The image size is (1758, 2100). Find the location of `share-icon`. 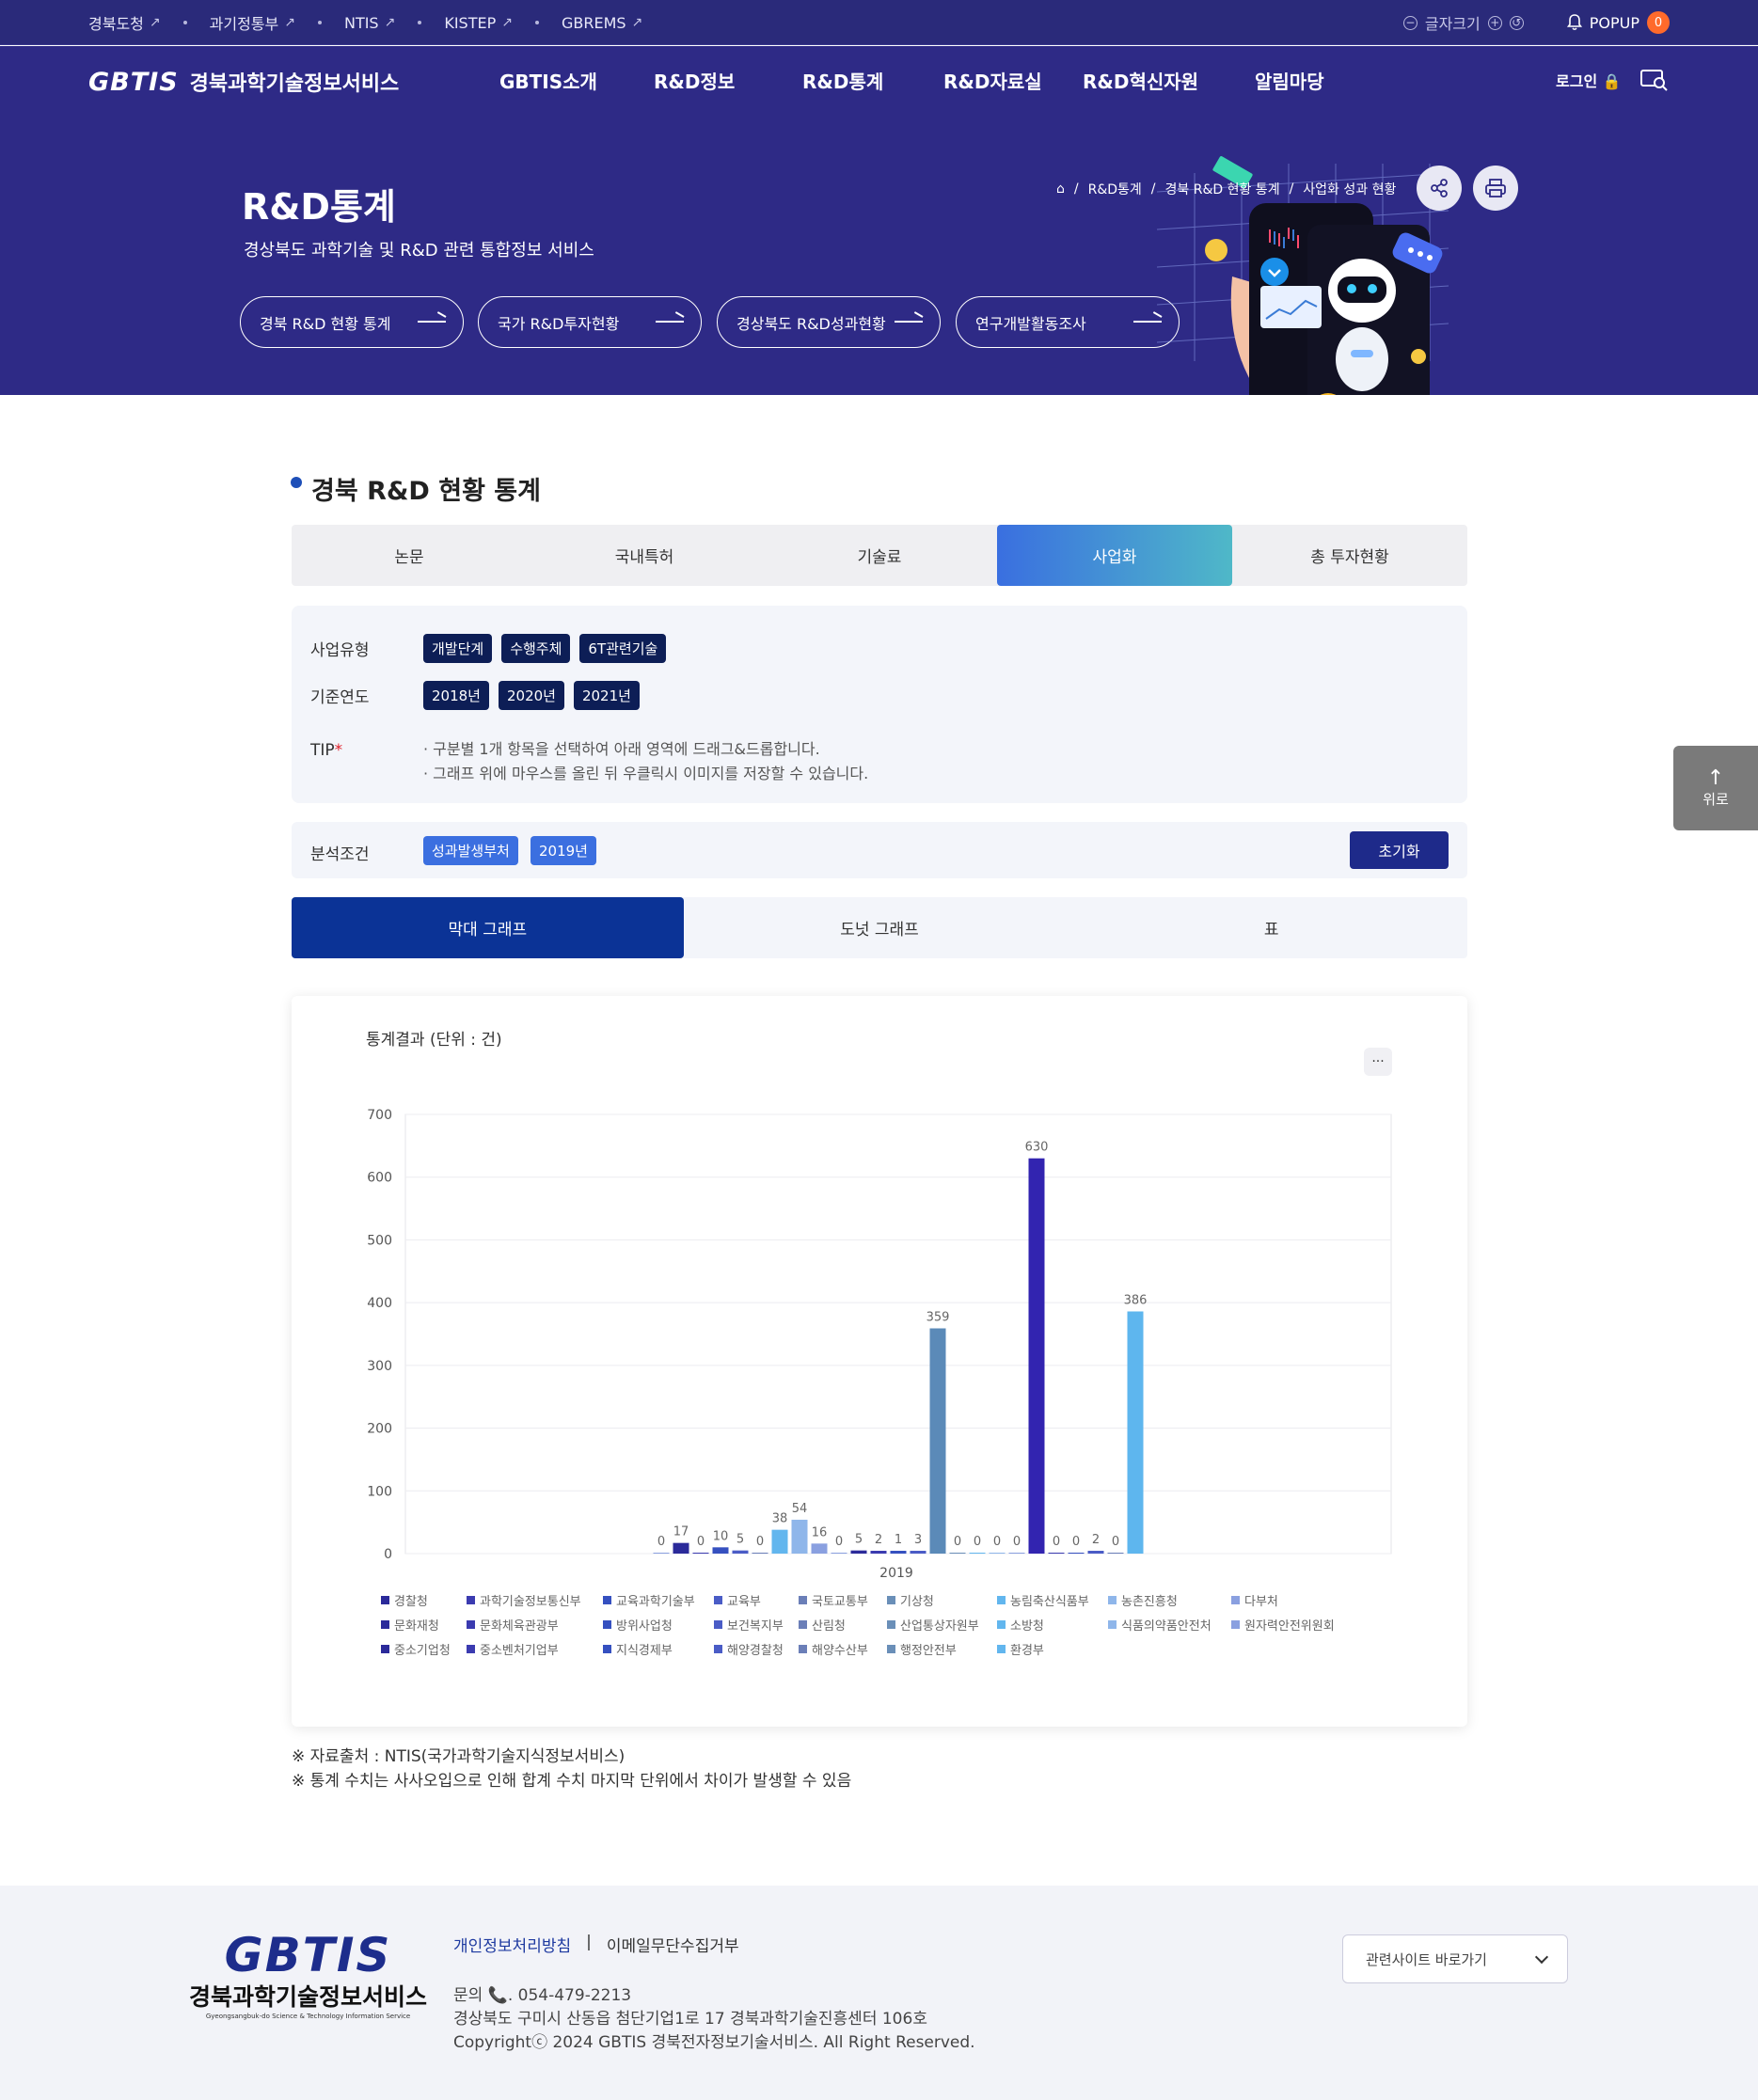

share-icon is located at coordinates (1439, 188).